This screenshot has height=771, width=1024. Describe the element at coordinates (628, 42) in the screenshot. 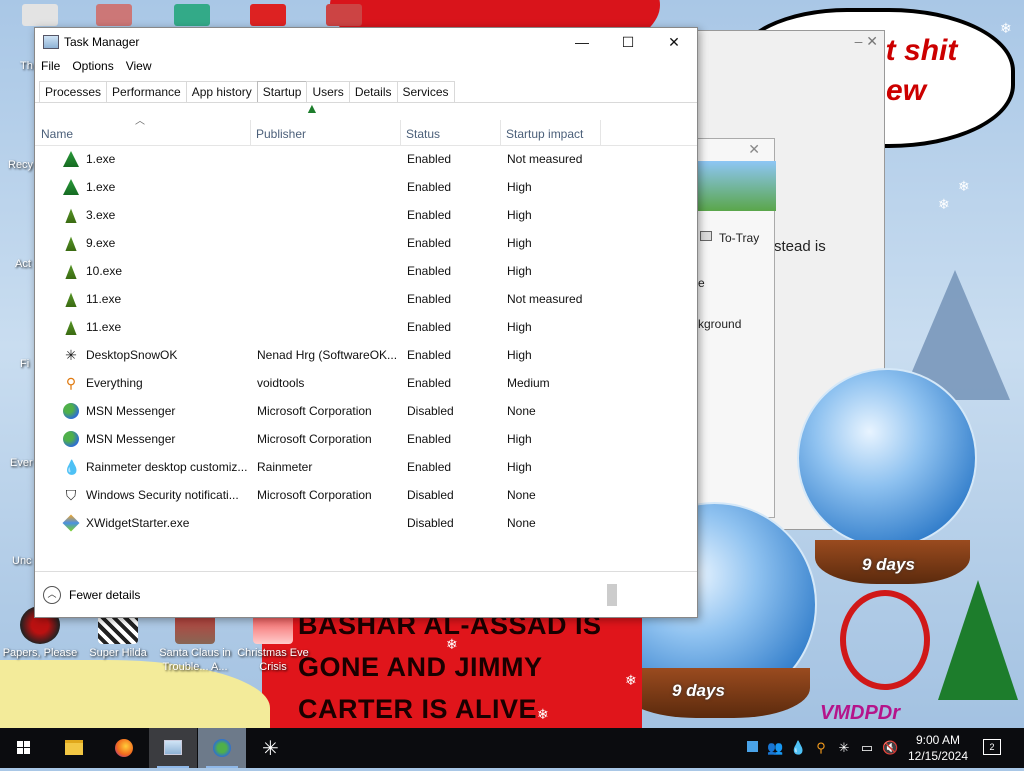

I see `maximize-button: ☐` at that location.